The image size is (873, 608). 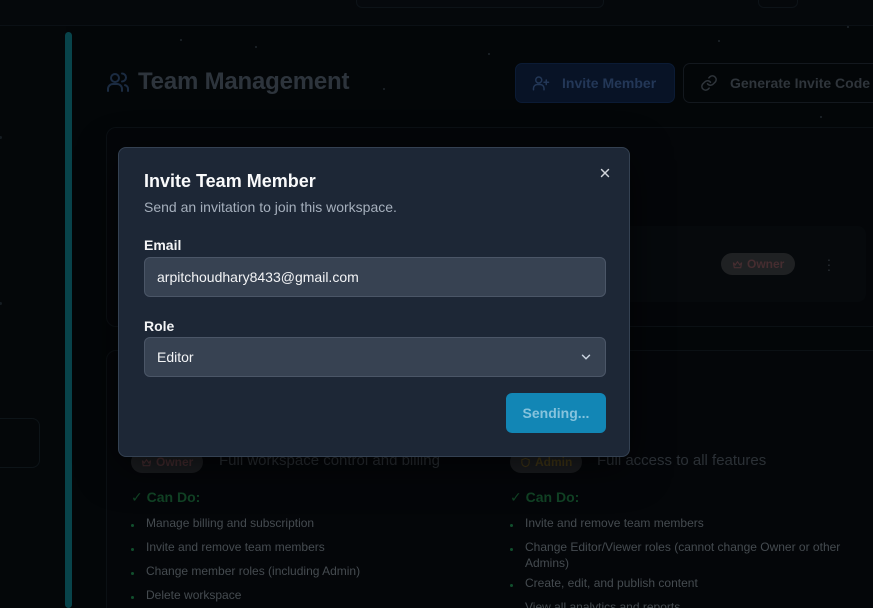 I want to click on role-select-value: Editor, so click(x=175, y=357).